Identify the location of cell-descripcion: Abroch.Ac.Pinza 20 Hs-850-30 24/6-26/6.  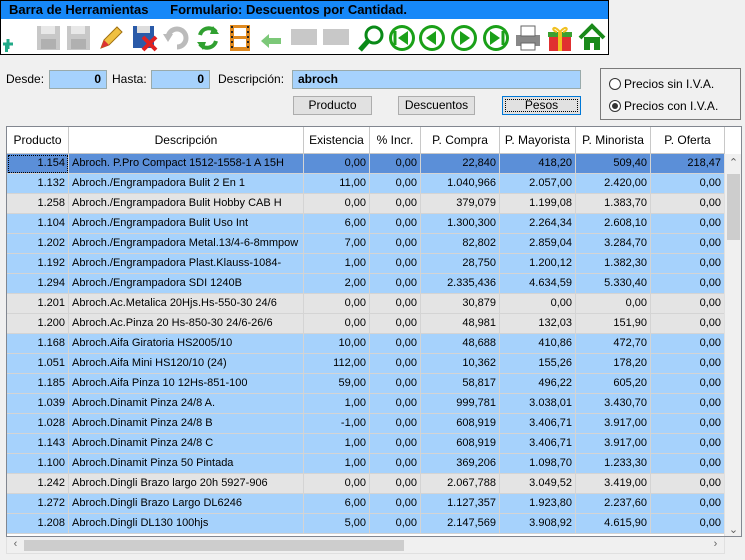
(186, 324).